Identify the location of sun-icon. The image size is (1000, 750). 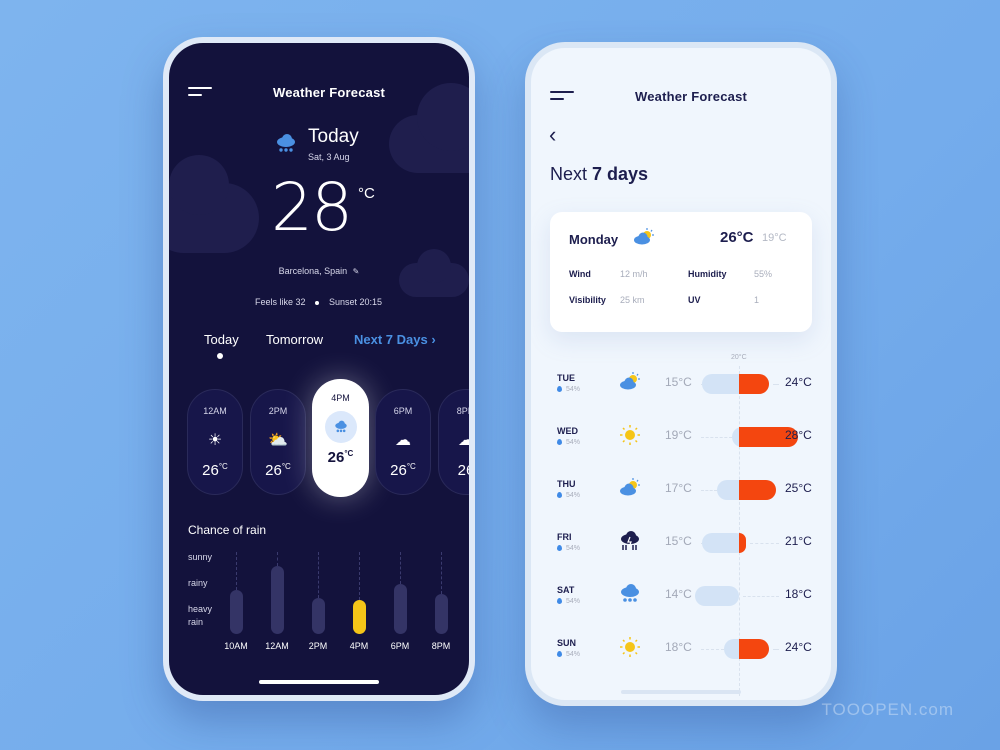
(630, 435).